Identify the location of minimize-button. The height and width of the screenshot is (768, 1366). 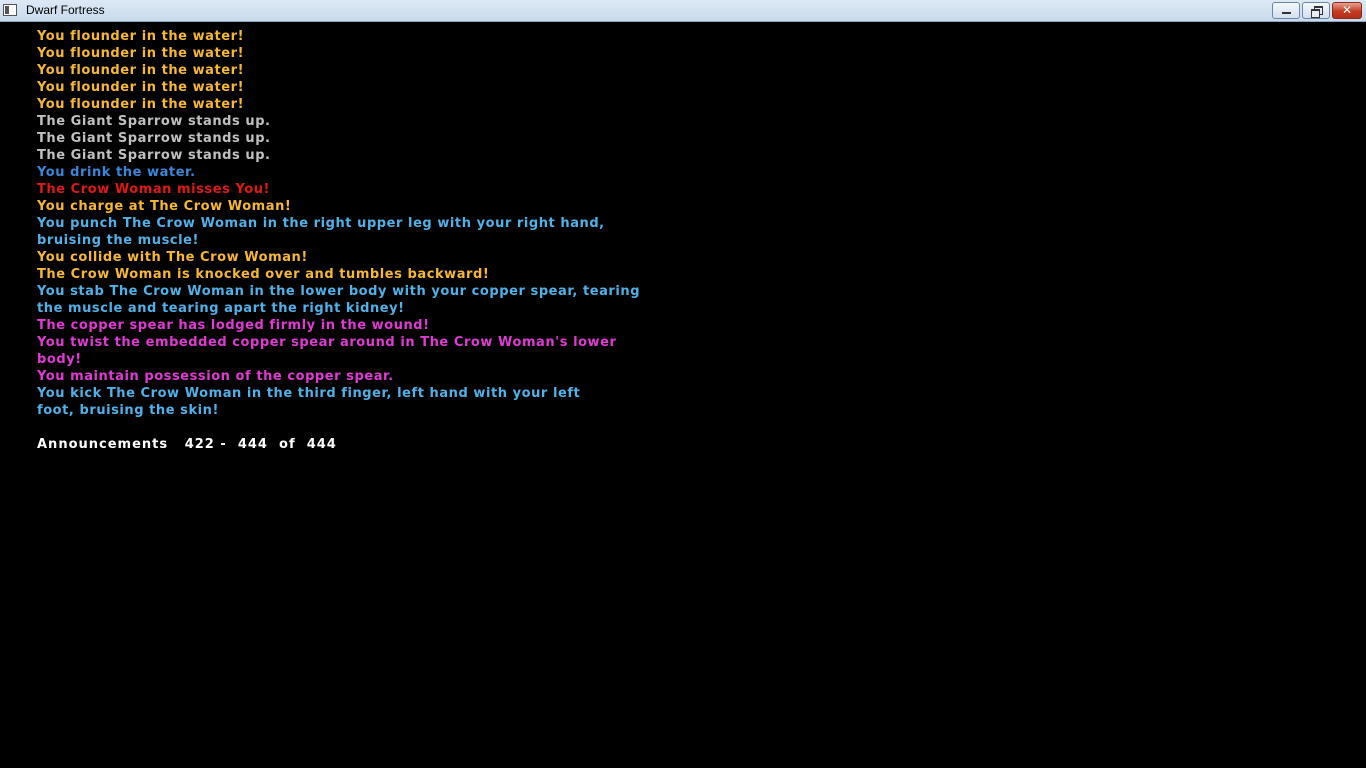
(1286, 10).